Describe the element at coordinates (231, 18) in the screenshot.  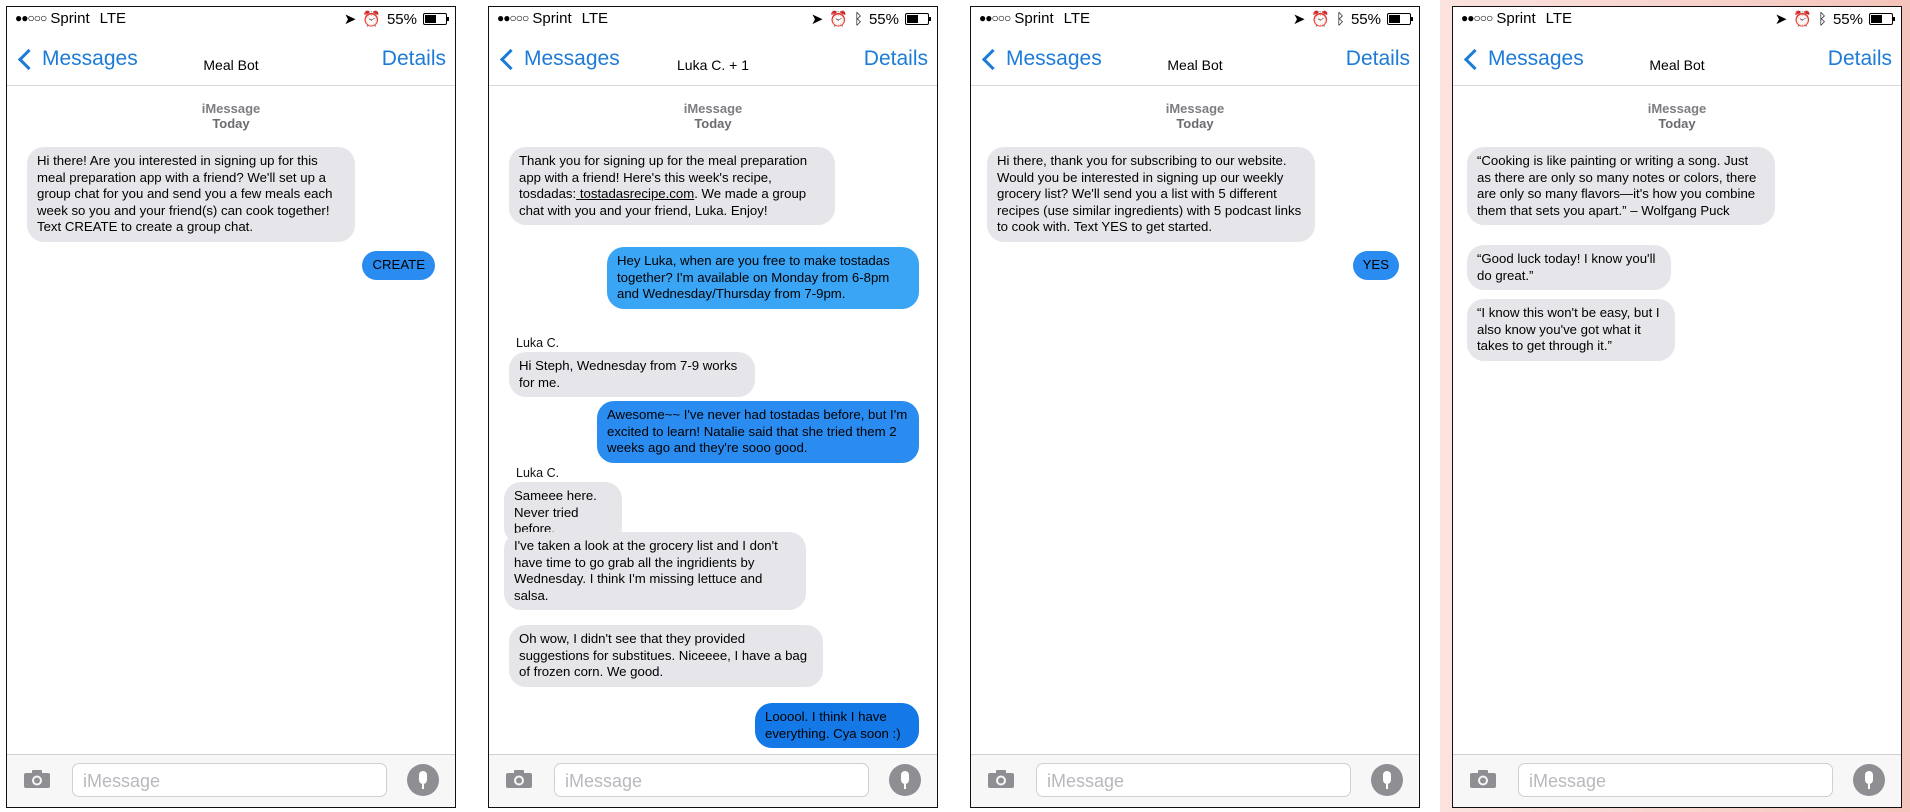
I see `status-bar: ●●○○○ Sprint LTE ➤ ⏰ 55%` at that location.